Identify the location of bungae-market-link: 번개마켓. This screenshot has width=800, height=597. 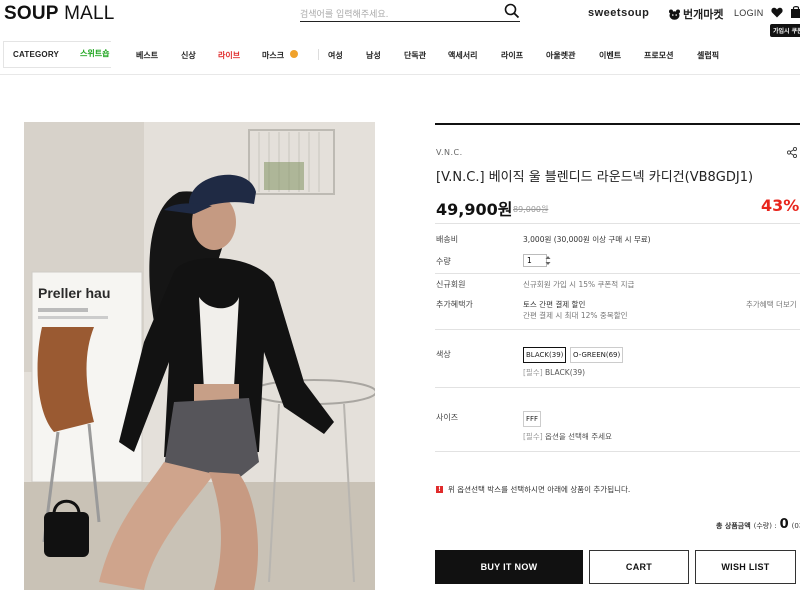
(695, 14).